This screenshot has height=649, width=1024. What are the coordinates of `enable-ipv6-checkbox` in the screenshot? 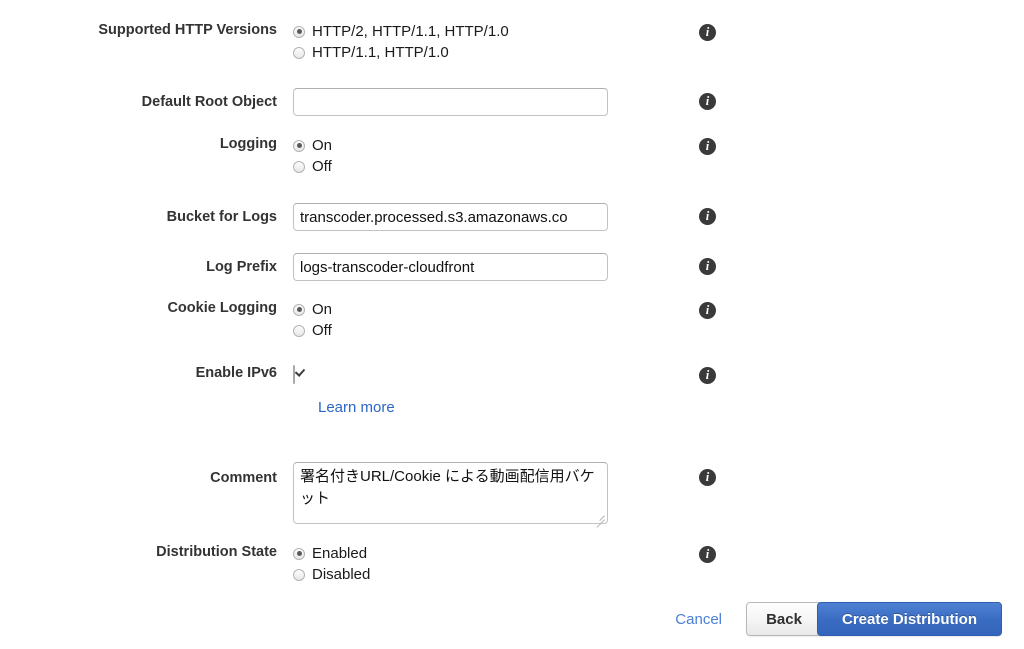 It's located at (294, 374).